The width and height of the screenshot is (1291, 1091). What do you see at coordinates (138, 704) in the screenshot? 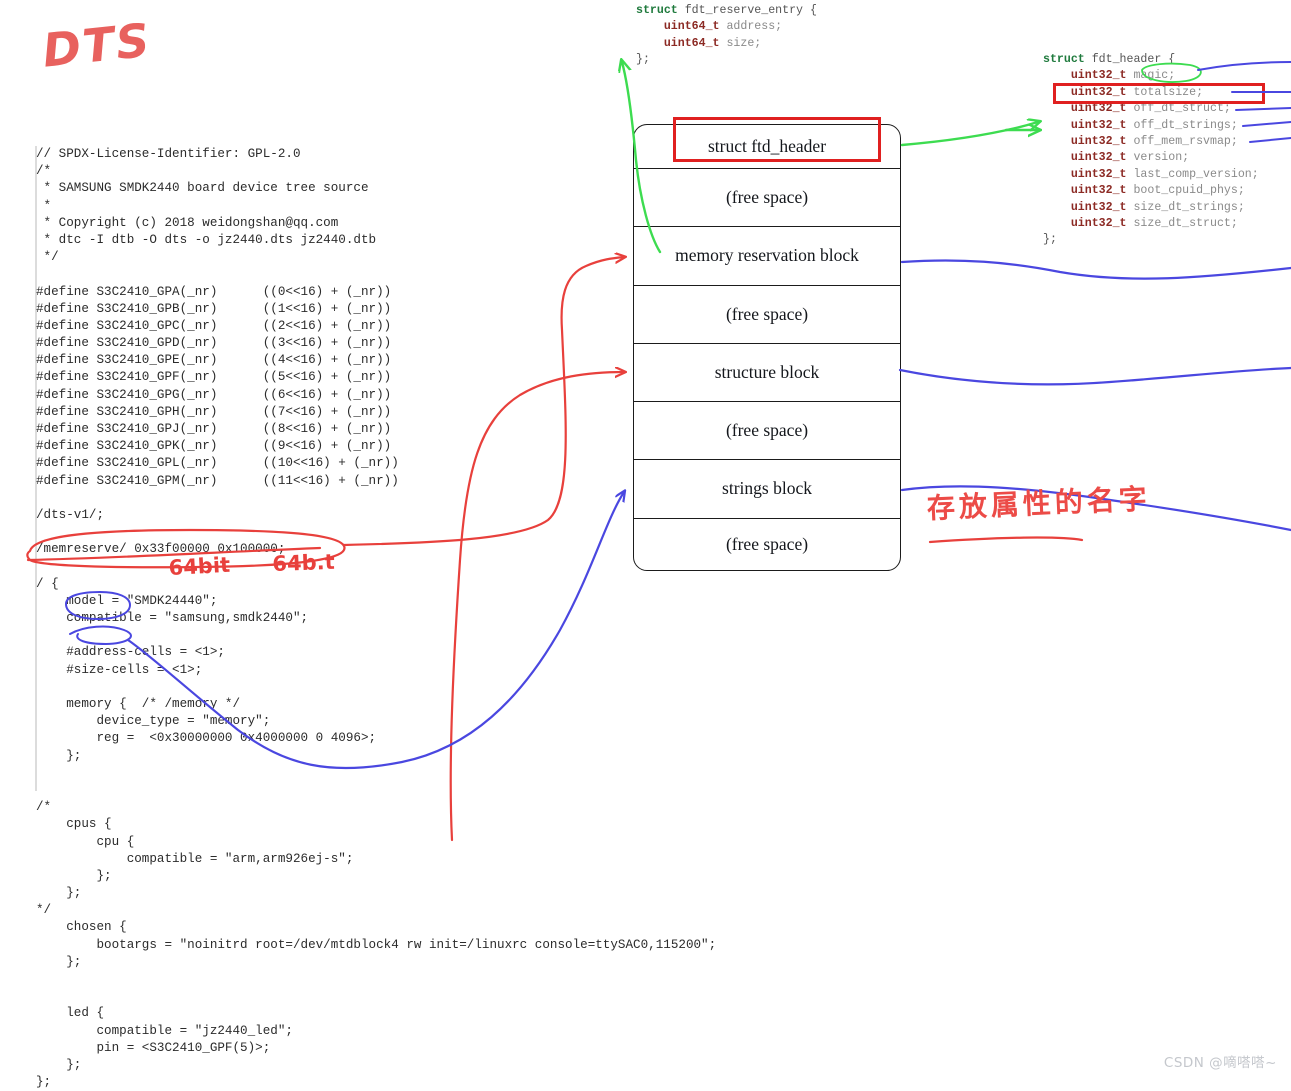
I see `code-line: memory { /* /memory */` at bounding box center [138, 704].